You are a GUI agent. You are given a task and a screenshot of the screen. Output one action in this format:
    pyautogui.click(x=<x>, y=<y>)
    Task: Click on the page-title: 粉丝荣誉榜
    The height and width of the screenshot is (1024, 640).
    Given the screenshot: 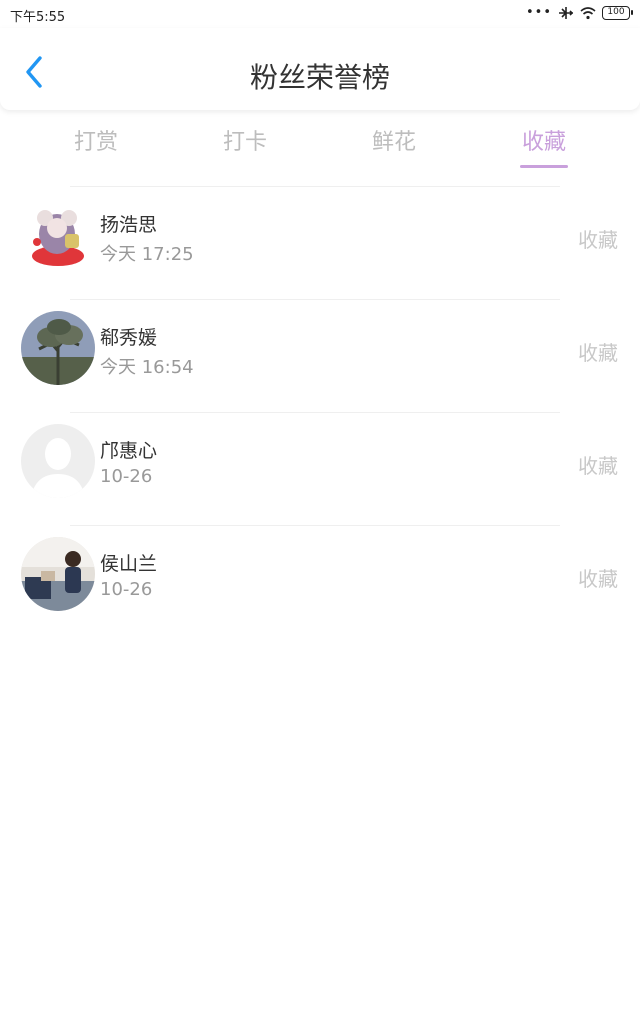 What is the action you would take?
    pyautogui.click(x=319, y=77)
    